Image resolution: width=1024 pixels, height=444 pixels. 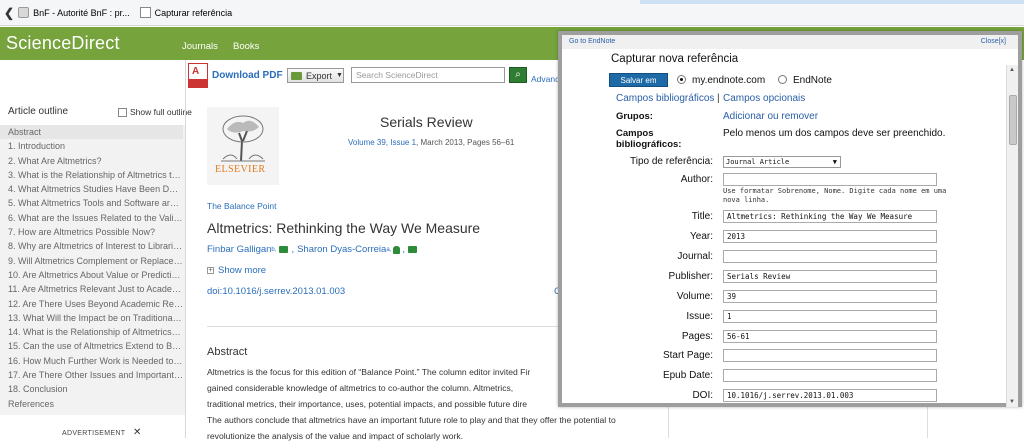 What do you see at coordinates (634, 116) in the screenshot?
I see `groups-label: Grupos:` at bounding box center [634, 116].